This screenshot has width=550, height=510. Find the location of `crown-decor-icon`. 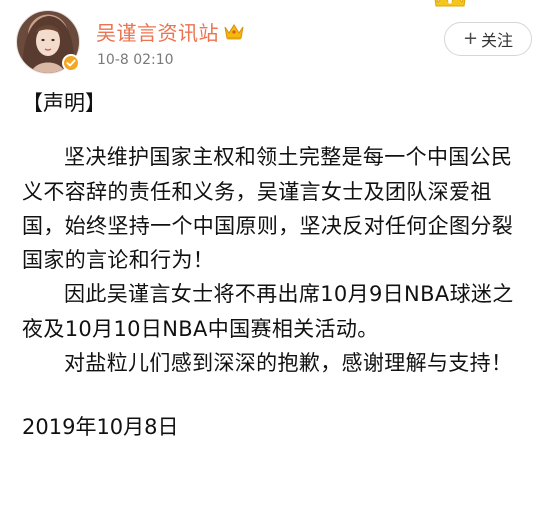

crown-decor-icon is located at coordinates (450, 3).